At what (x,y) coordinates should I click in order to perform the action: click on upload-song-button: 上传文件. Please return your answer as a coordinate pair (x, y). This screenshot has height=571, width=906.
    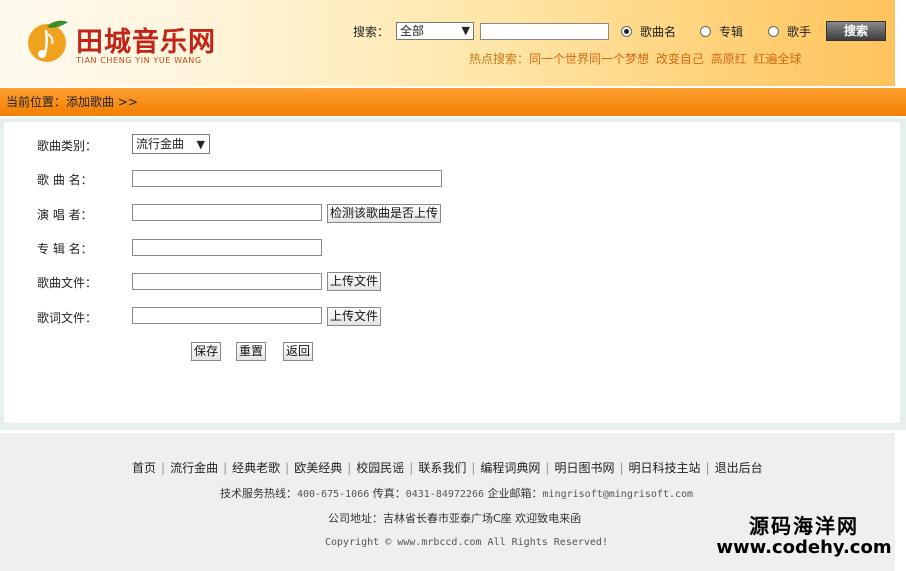
    Looking at the image, I should click on (354, 281).